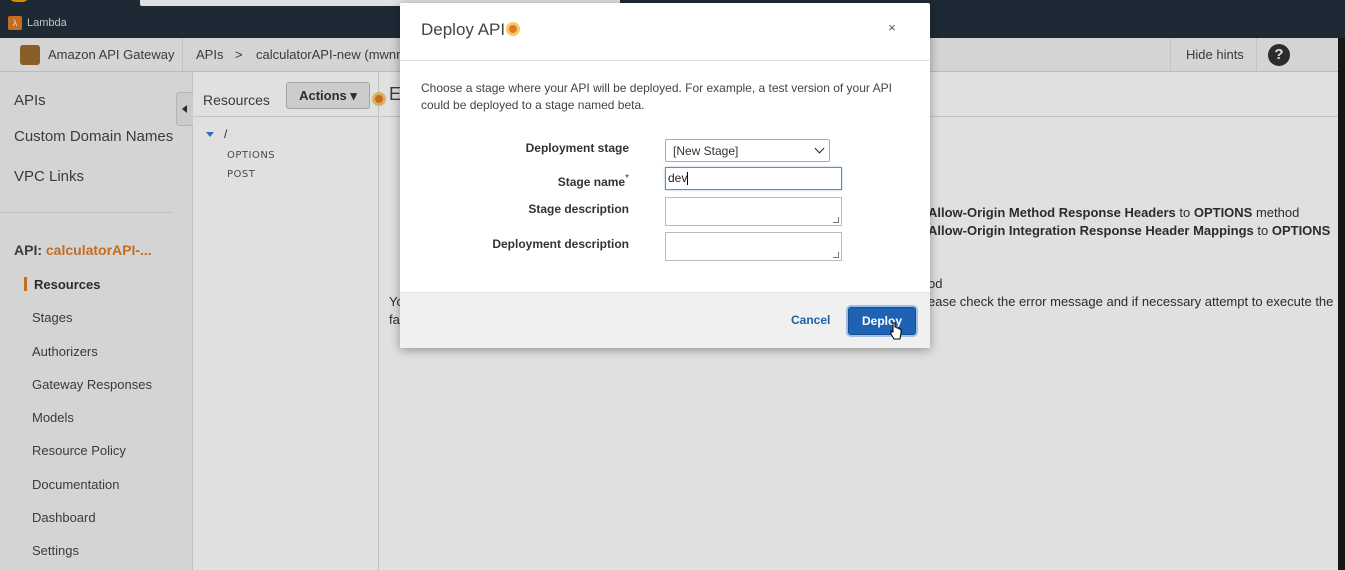 This screenshot has height=570, width=1345. Describe the element at coordinates (463, 29) in the screenshot. I see `dialog-title: Deploy API` at that location.